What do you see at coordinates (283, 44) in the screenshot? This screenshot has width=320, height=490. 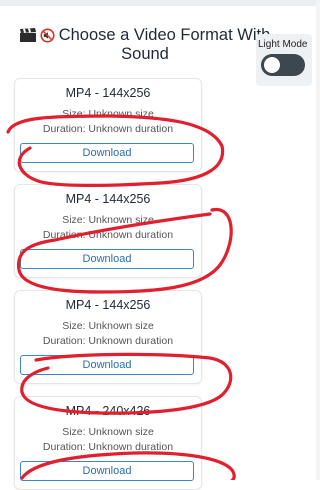 I see `theme-toggle-label: Light Mode` at bounding box center [283, 44].